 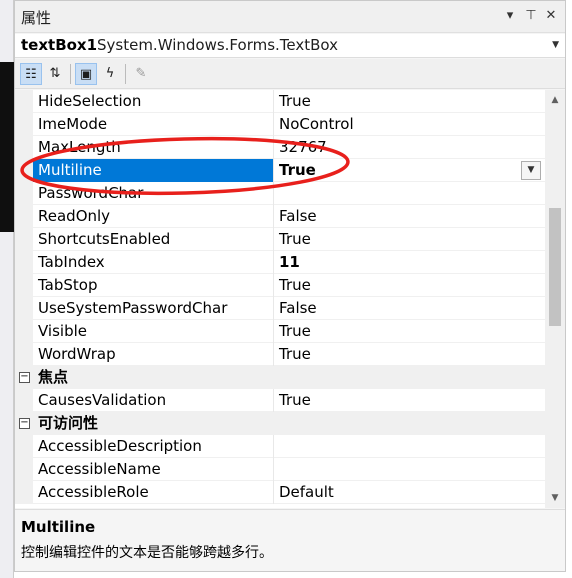 I want to click on property-row-usesystempasswordchar: UseSystemPasswordChar False, so click(x=280, y=308).